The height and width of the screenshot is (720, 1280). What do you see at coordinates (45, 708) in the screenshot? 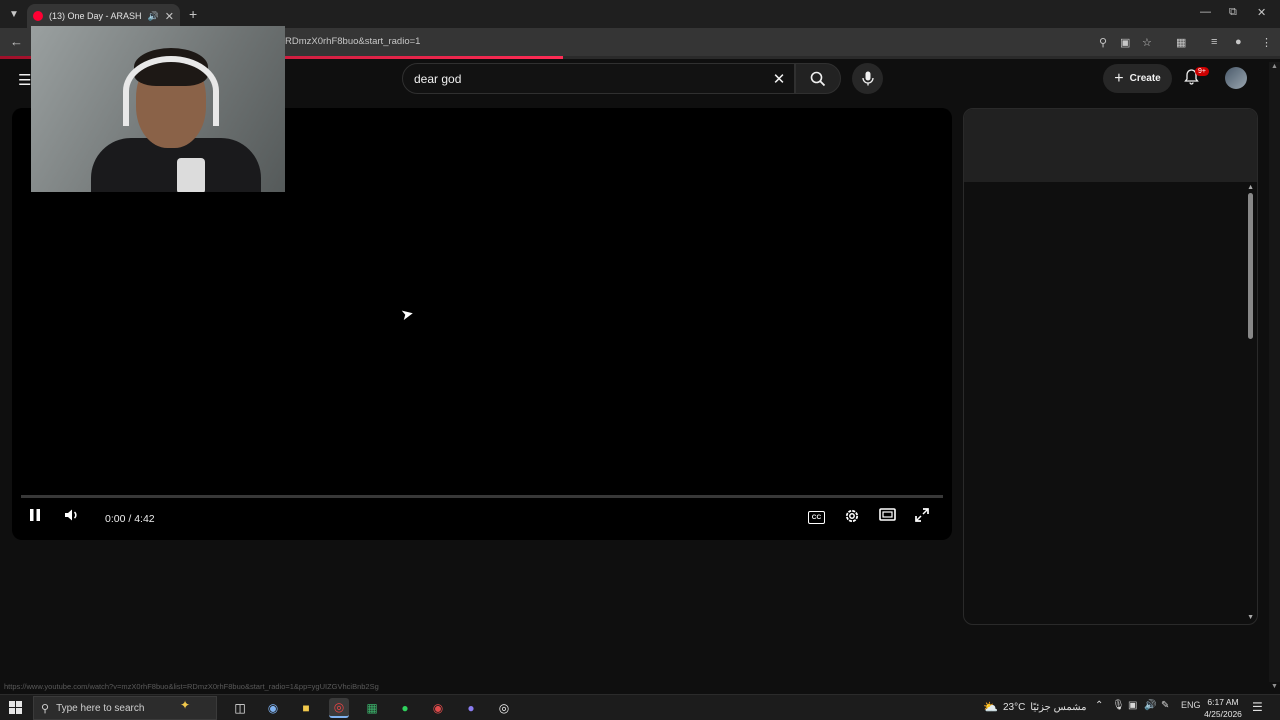
I see `search-icon: ⚲` at bounding box center [45, 708].